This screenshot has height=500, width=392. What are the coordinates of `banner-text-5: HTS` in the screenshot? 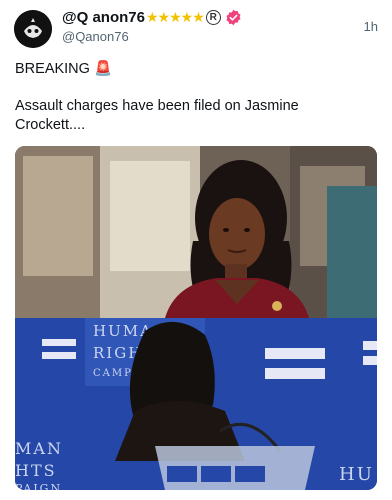 It's located at (36, 470).